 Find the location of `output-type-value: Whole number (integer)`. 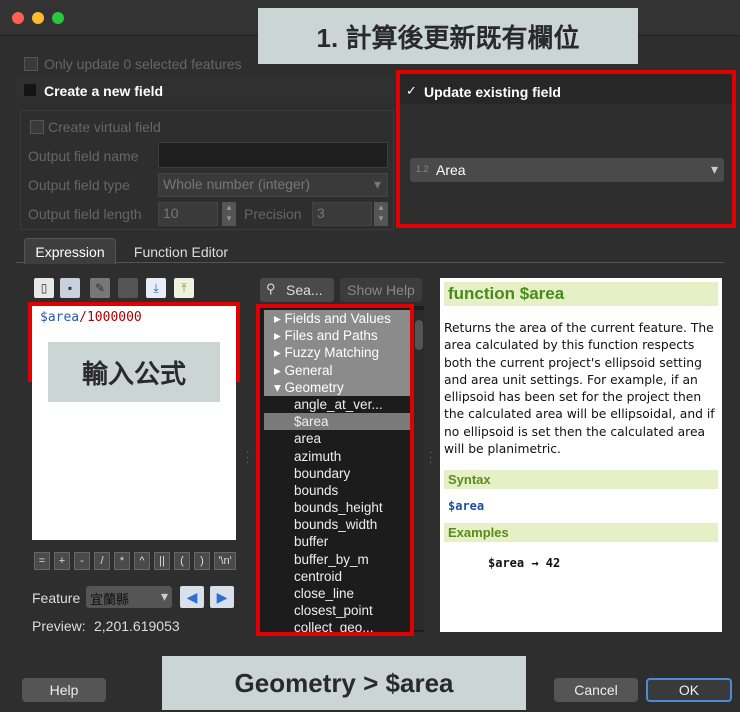

output-type-value: Whole number (integer) is located at coordinates (237, 184).